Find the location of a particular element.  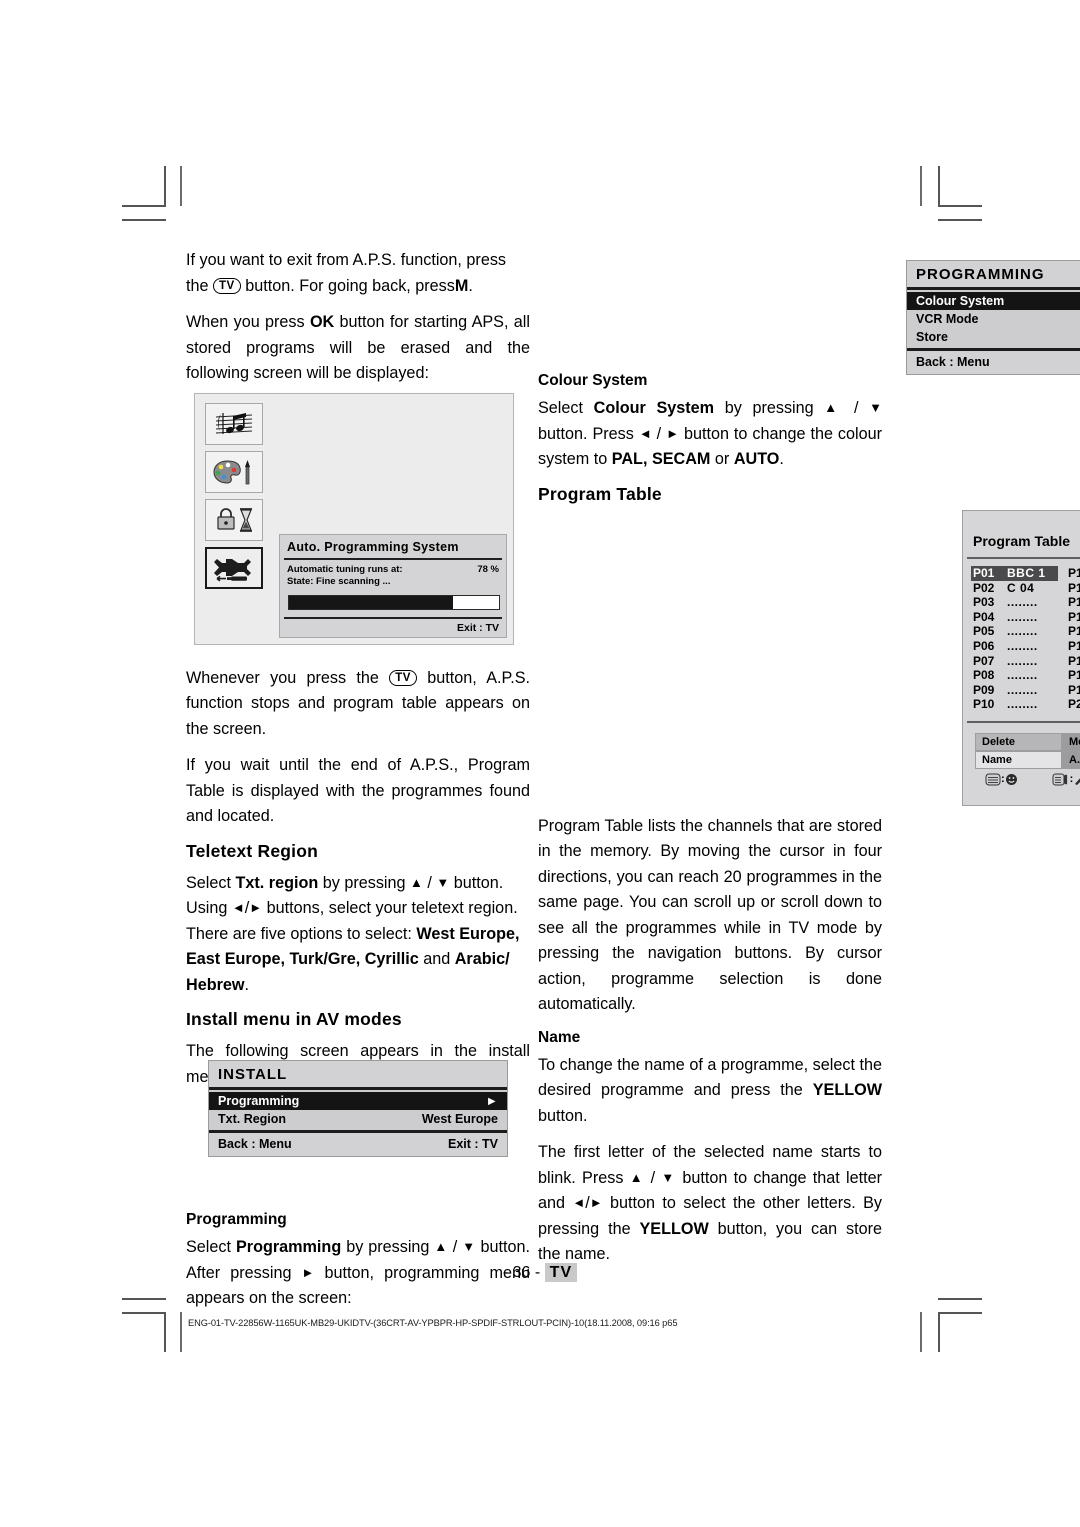

text-cs-bold: Colour System is located at coordinates (654, 408).